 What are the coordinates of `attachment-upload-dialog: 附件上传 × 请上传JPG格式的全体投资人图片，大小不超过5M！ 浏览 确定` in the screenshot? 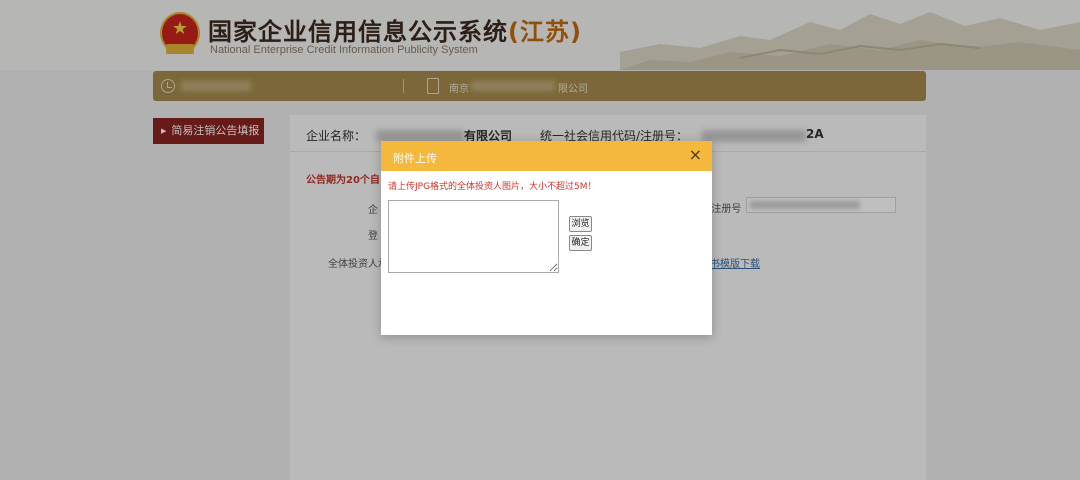 It's located at (546, 238).